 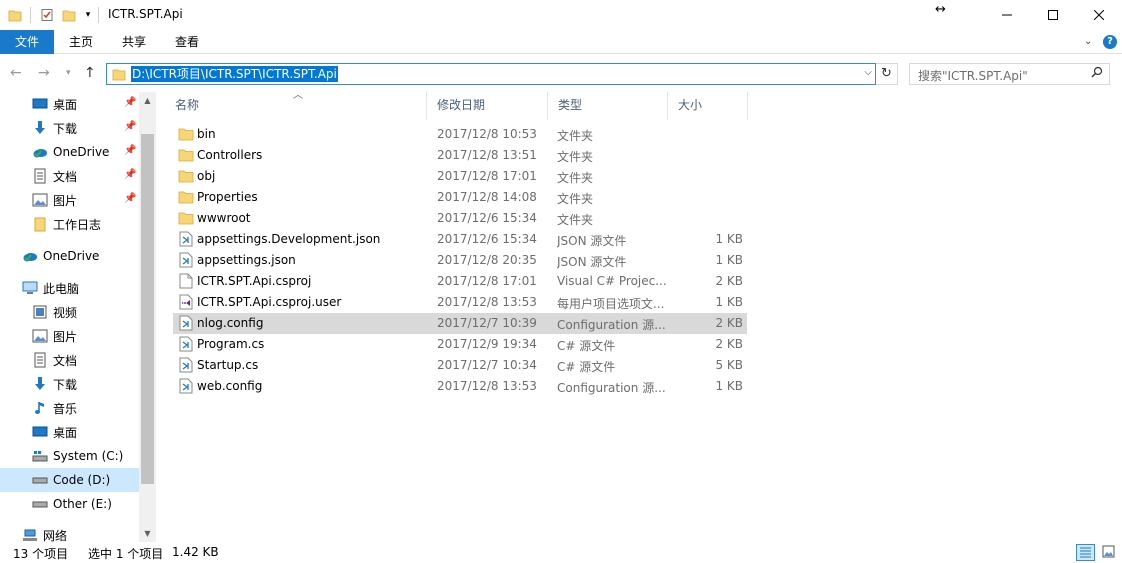 What do you see at coordinates (70, 360) in the screenshot?
I see `nav-item-documents-pc: 文档` at bounding box center [70, 360].